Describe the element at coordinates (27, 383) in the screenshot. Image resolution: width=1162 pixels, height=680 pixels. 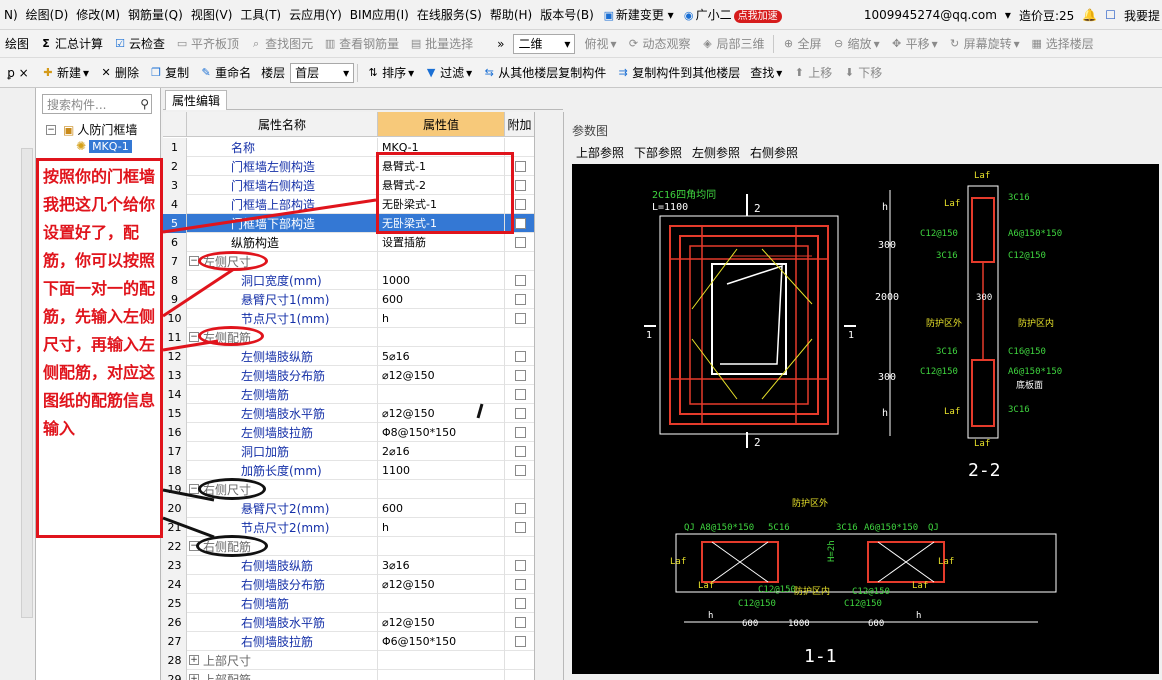
I see `left-scrollbar` at that location.